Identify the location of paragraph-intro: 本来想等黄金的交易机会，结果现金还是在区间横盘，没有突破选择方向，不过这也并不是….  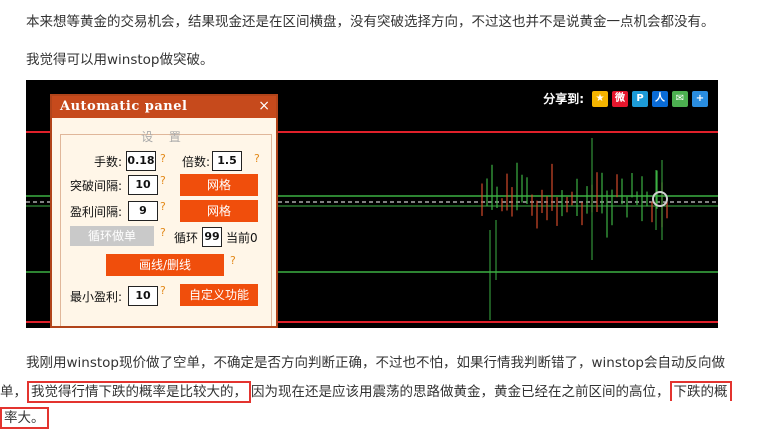
(370, 22).